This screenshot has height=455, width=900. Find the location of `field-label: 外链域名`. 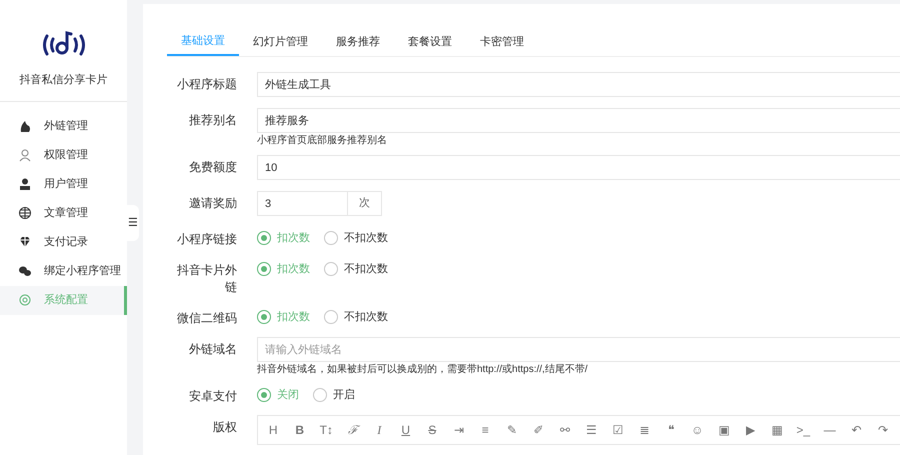

field-label: 外链域名 is located at coordinates (213, 349).